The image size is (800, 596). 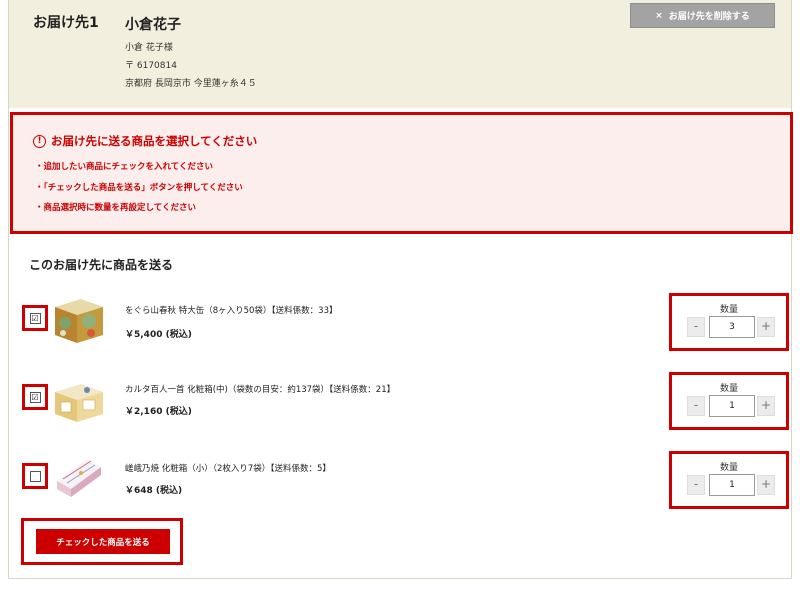 I want to click on address-postal: 〒 6170814, so click(x=151, y=66).